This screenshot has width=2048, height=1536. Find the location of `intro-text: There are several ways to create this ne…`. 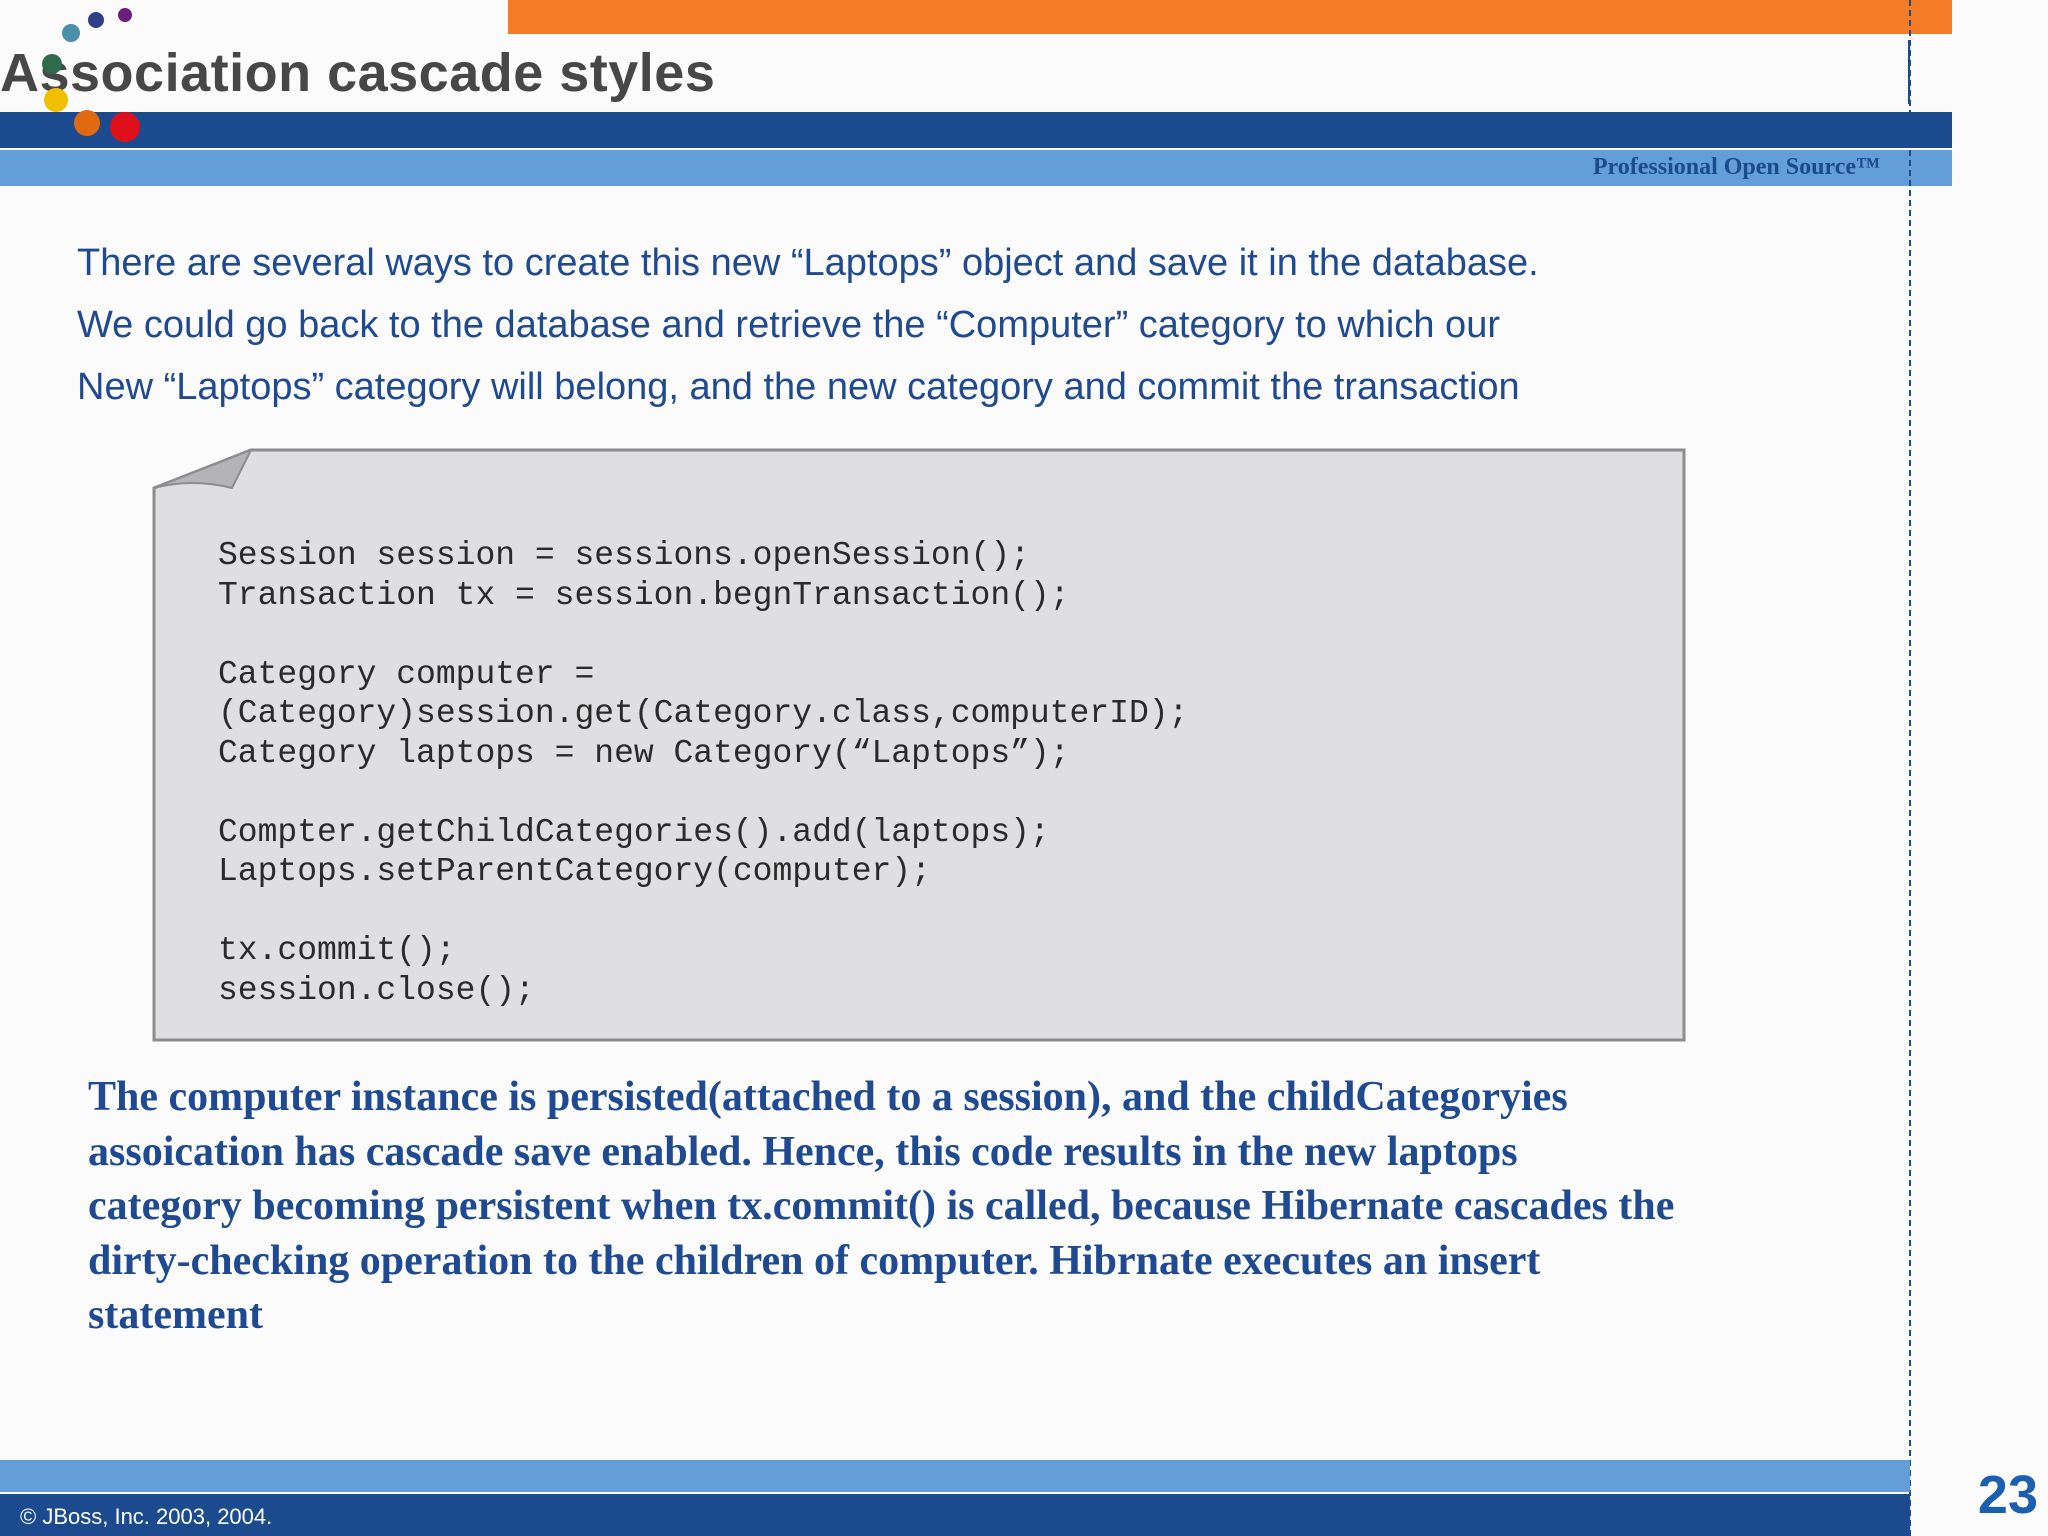

intro-text: There are several ways to create this ne… is located at coordinates (877, 325).